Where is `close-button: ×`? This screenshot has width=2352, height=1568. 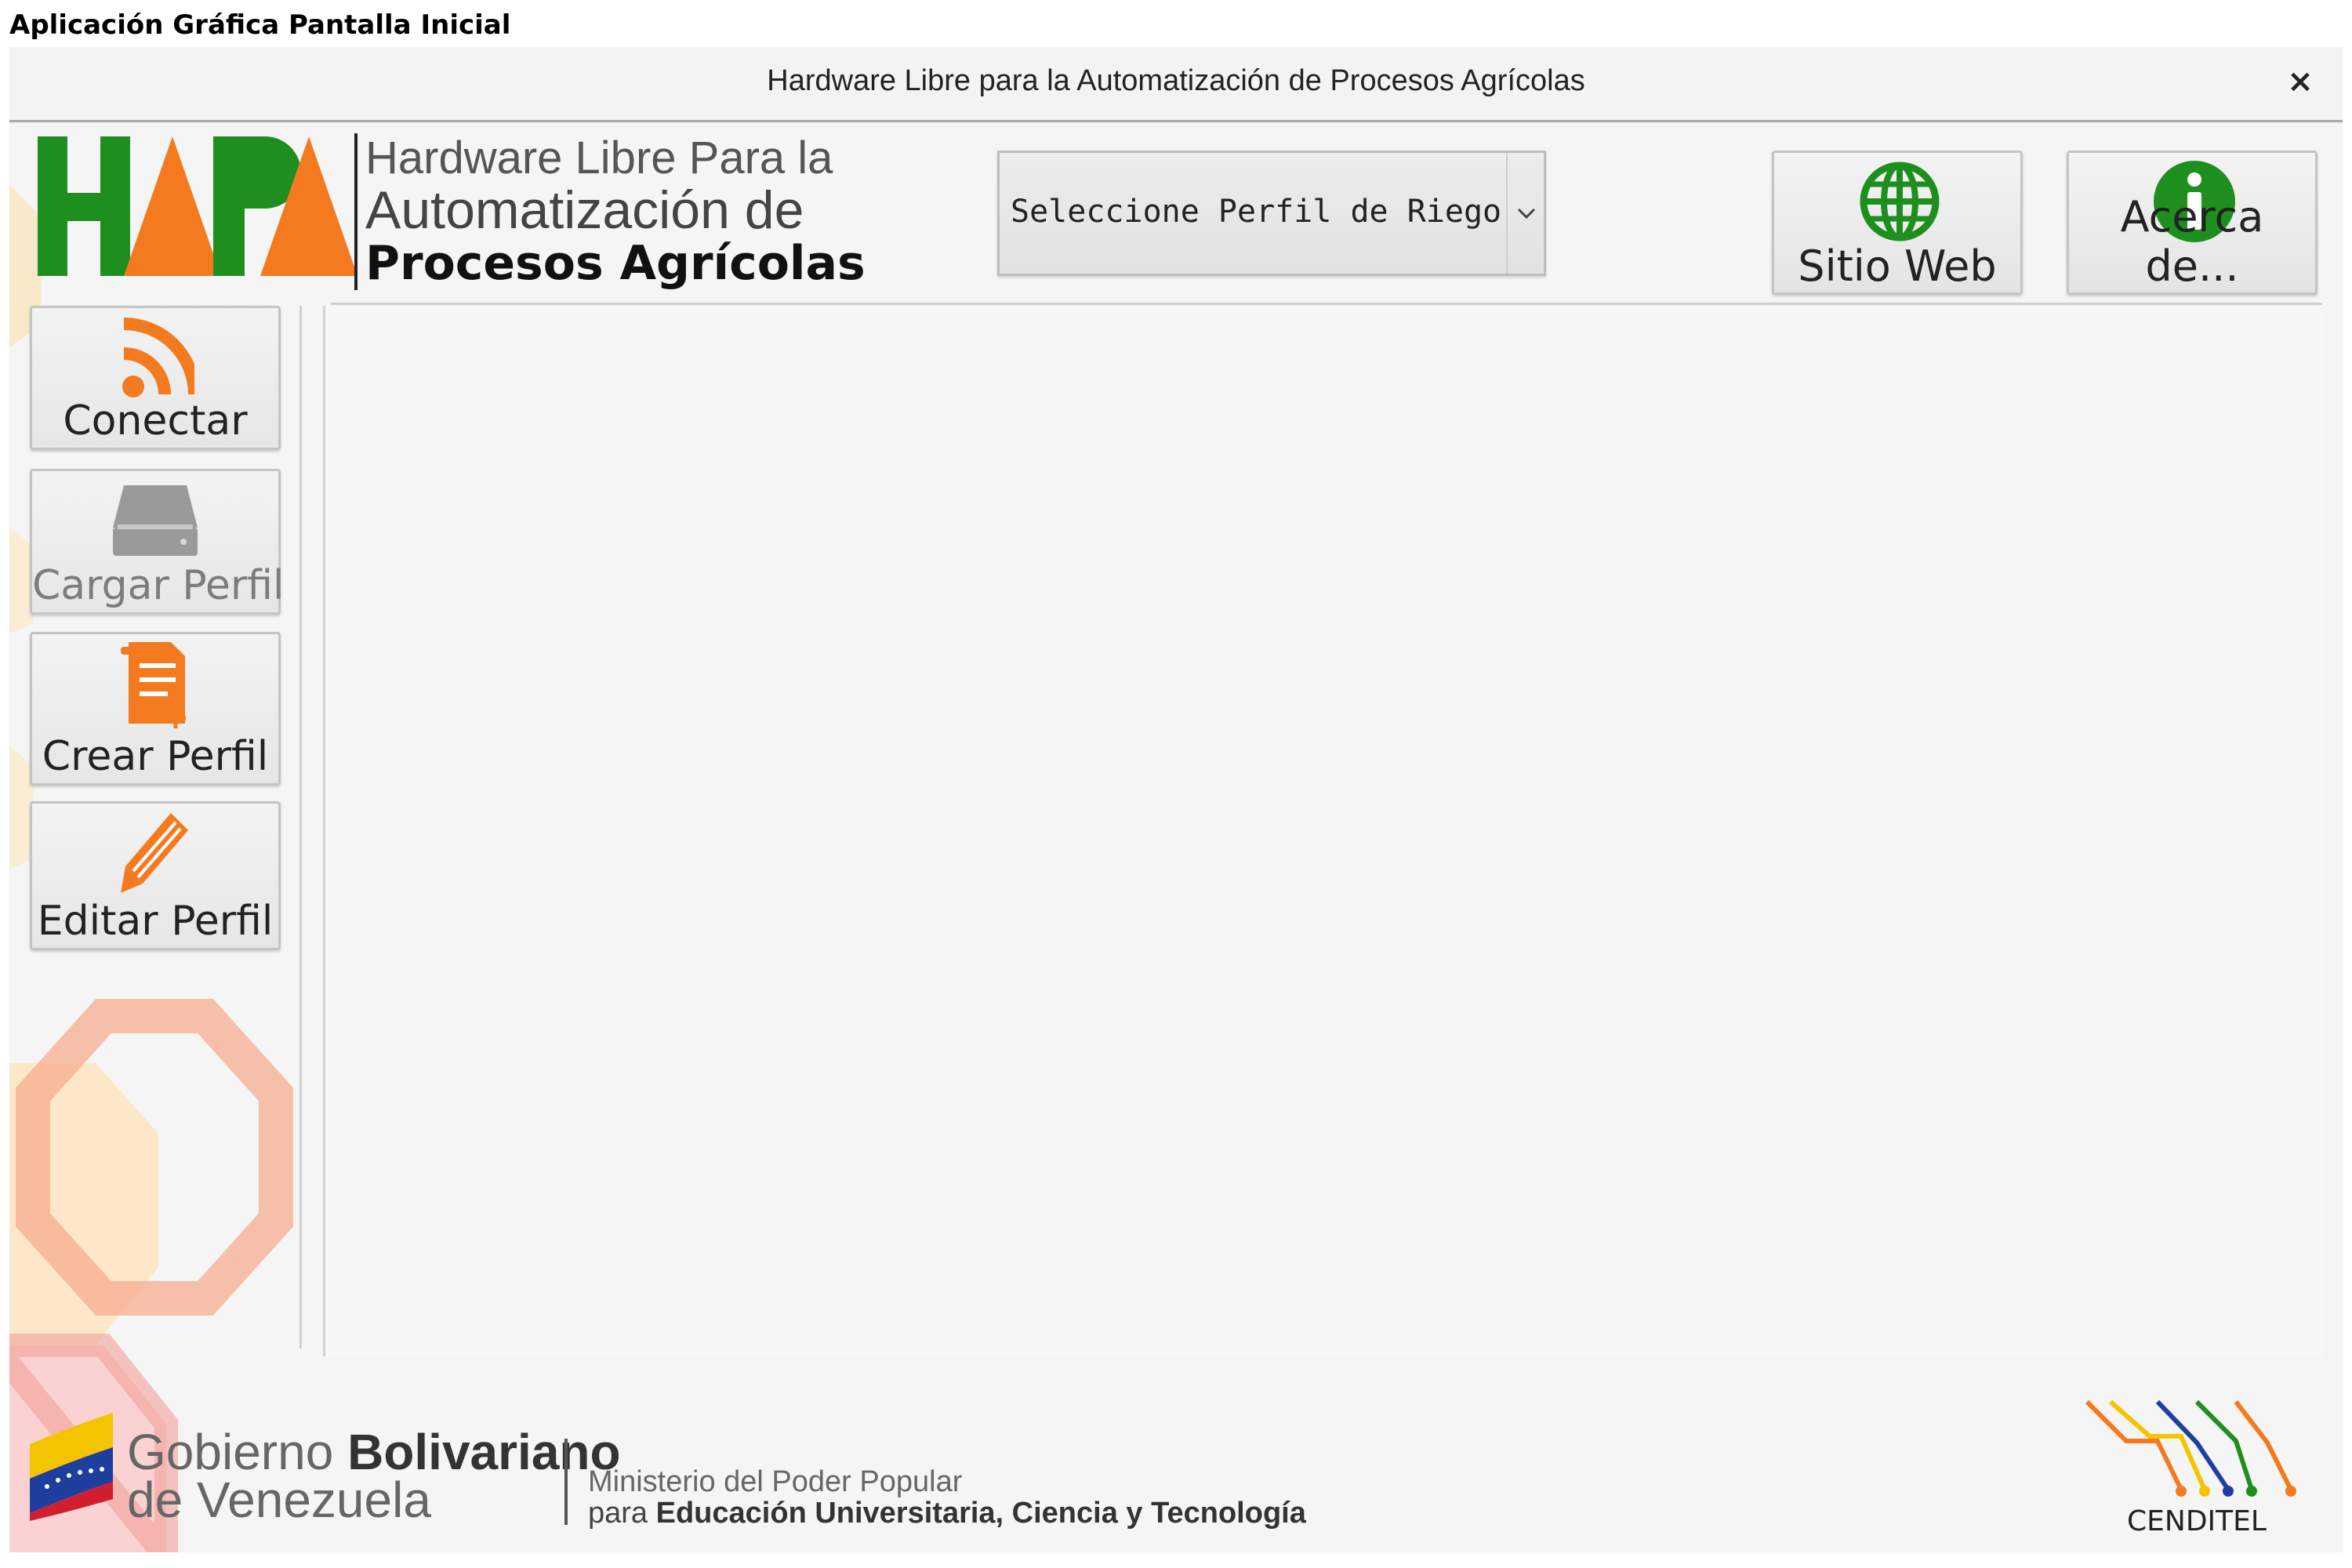 close-button: × is located at coordinates (2300, 81).